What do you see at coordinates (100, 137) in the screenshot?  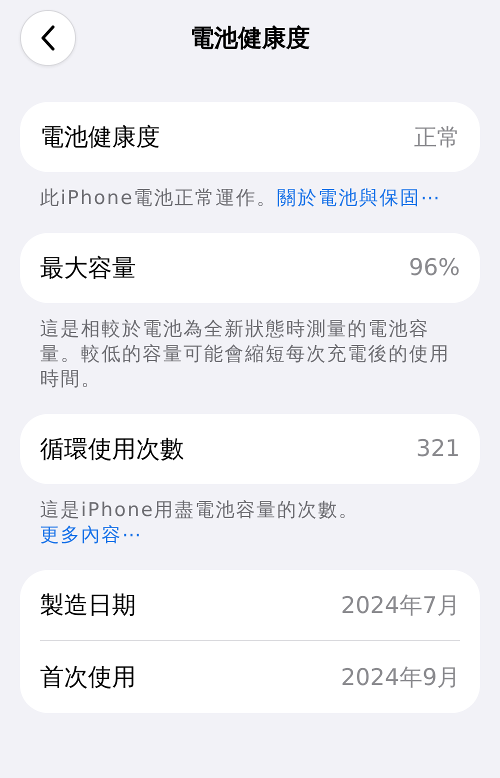 I see `row-label: 電池健康度` at bounding box center [100, 137].